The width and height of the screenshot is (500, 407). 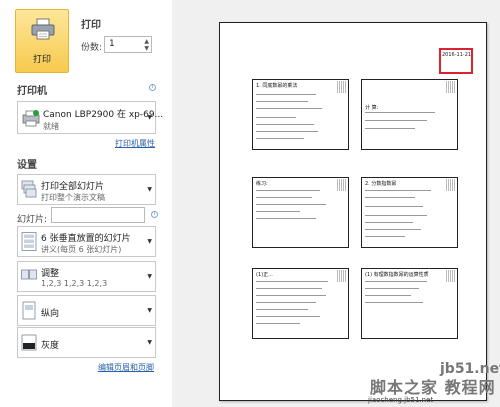 What do you see at coordinates (51, 126) in the screenshot?
I see `printer-status: 就绪` at bounding box center [51, 126].